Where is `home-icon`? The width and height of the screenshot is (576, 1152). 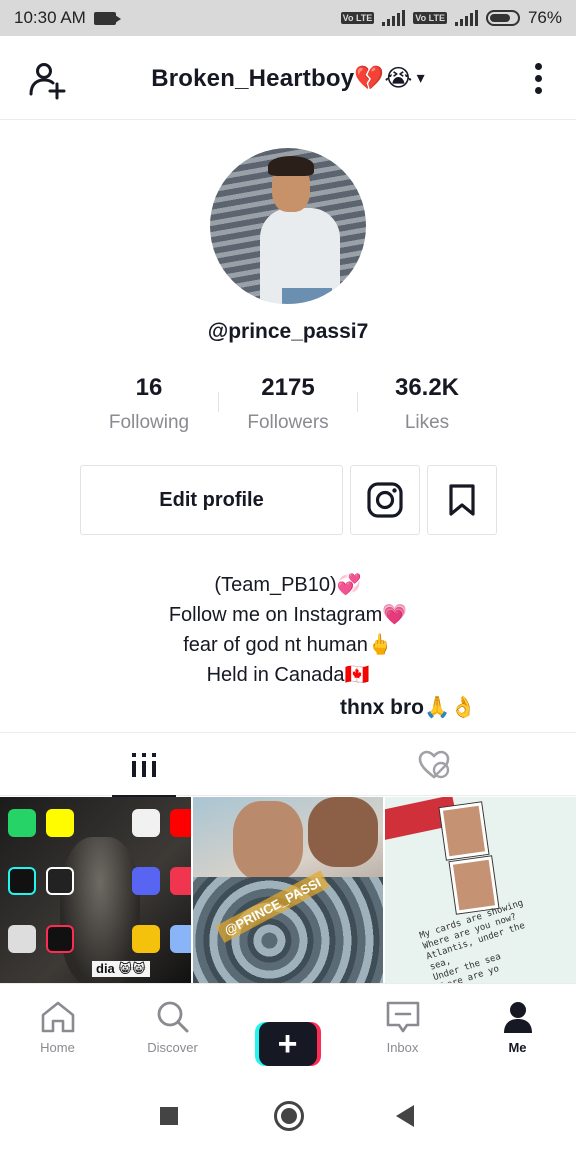 home-icon is located at coordinates (57, 1017).